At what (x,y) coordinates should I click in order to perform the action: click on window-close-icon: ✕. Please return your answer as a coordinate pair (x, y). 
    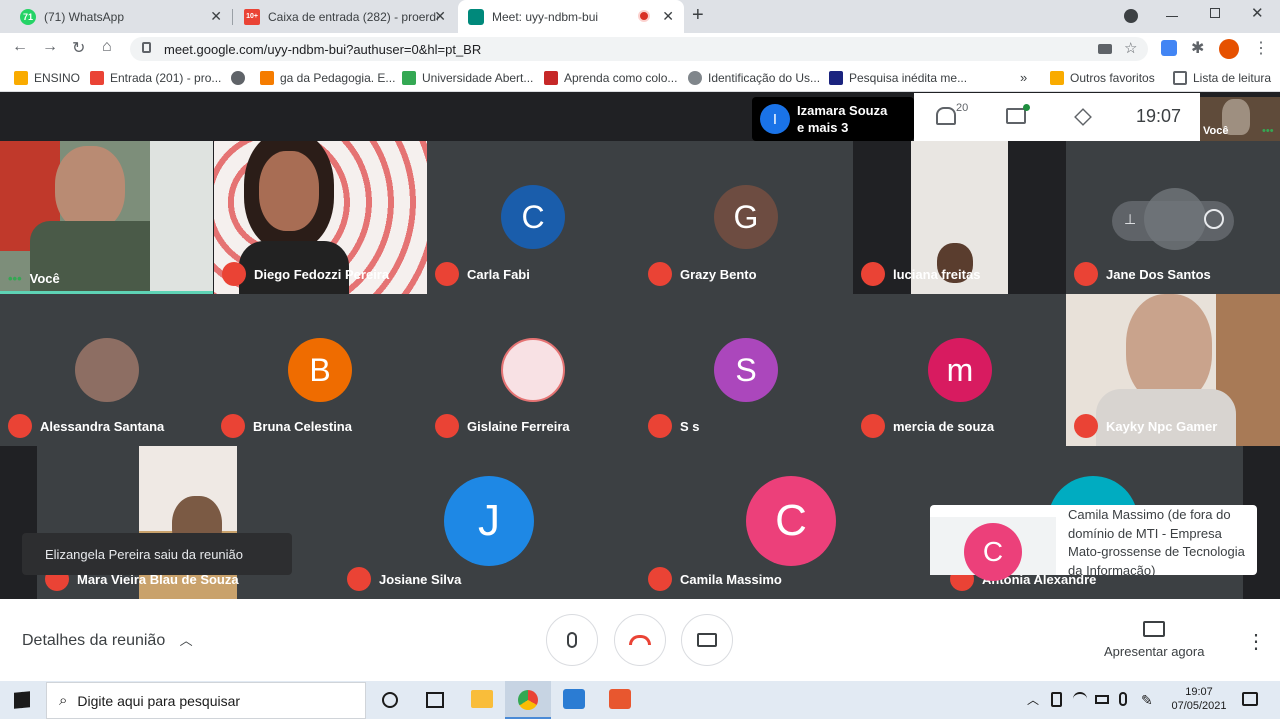
    Looking at the image, I should click on (1257, 13).